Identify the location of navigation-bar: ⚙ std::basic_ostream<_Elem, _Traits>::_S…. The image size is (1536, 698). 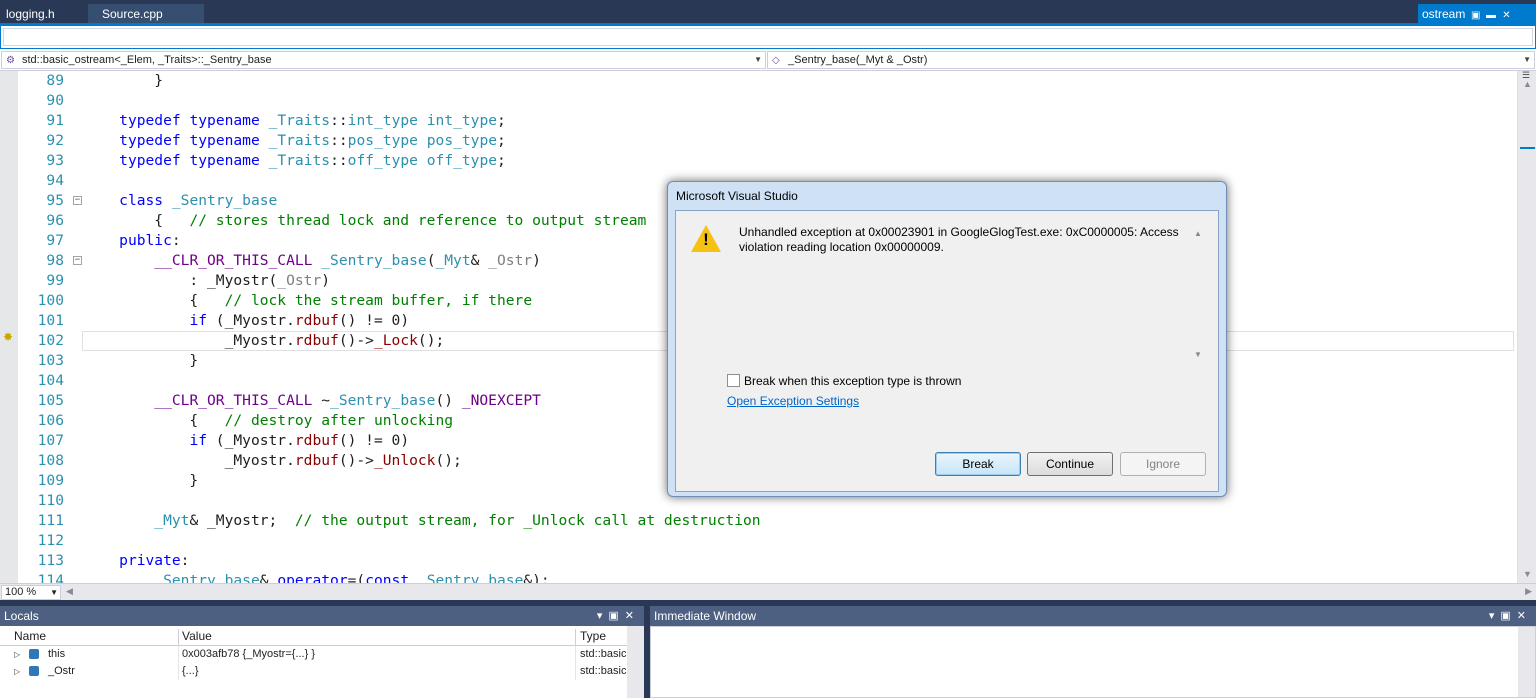
(768, 60).